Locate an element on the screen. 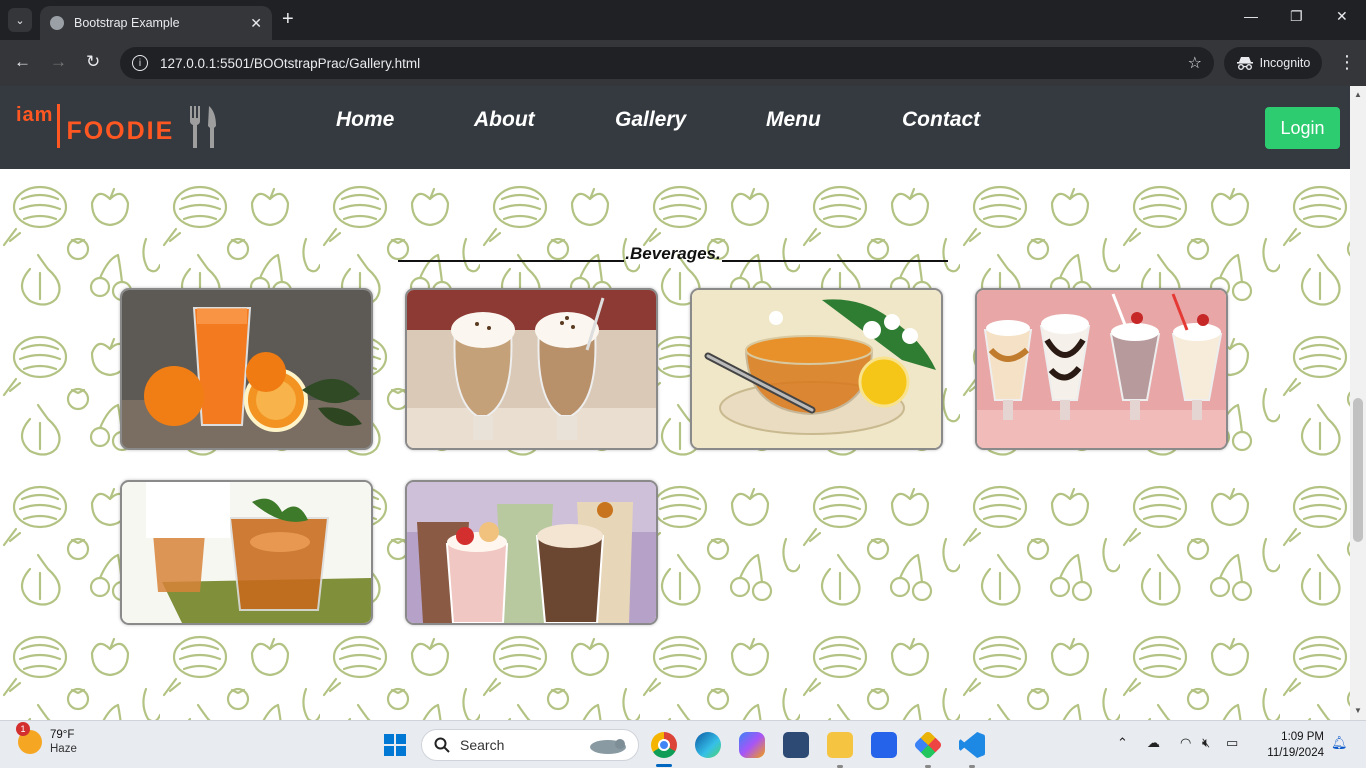 This screenshot has height=768, width=1366. nav-gallery-link: Gallery is located at coordinates (650, 120).